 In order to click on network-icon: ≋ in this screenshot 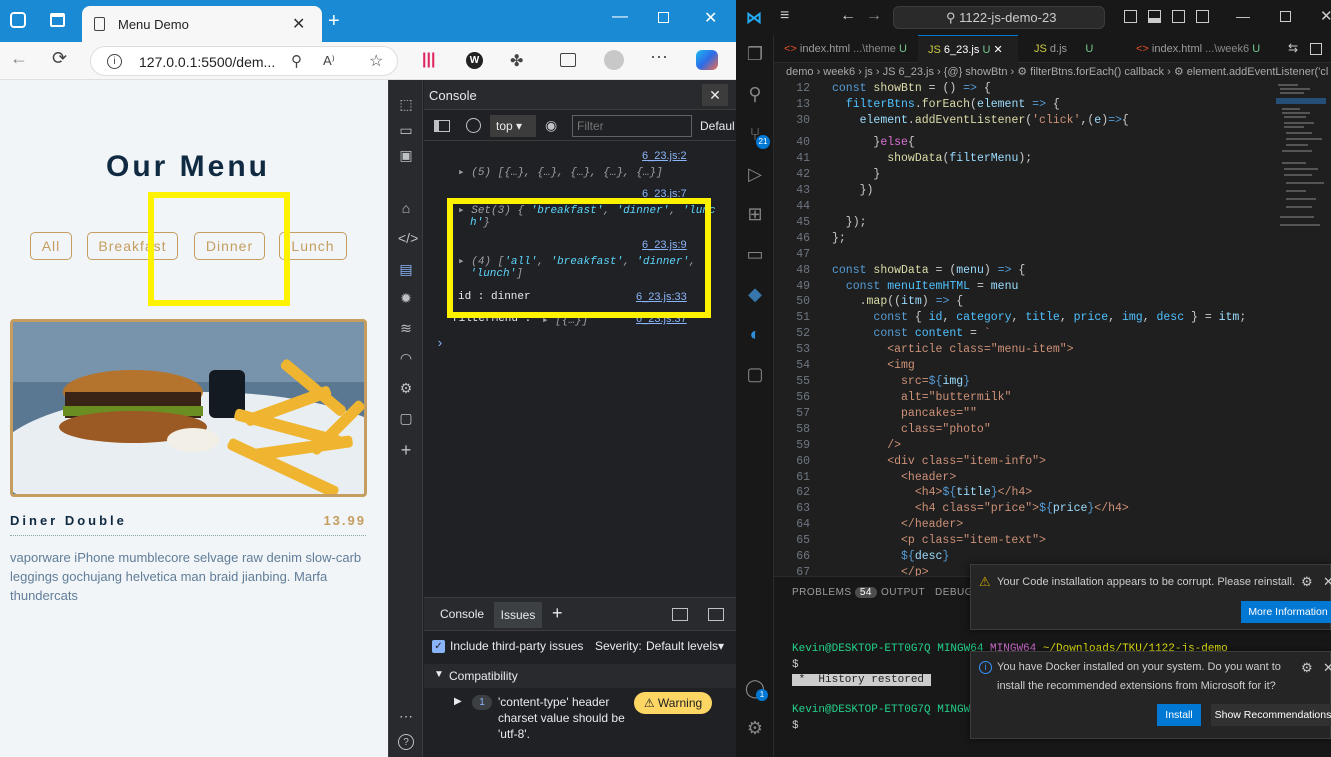, I will do `click(406, 328)`.